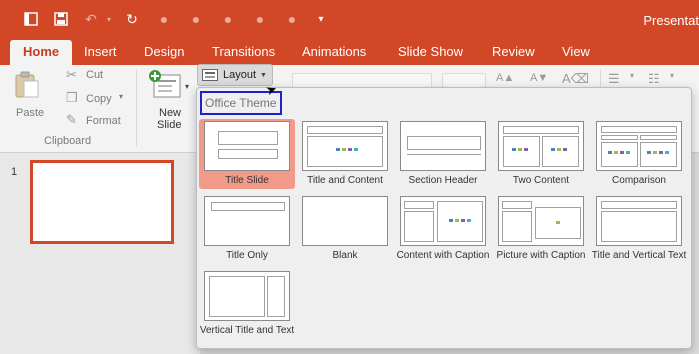  Describe the element at coordinates (164, 51) in the screenshot. I see `tab-design: Design` at that location.